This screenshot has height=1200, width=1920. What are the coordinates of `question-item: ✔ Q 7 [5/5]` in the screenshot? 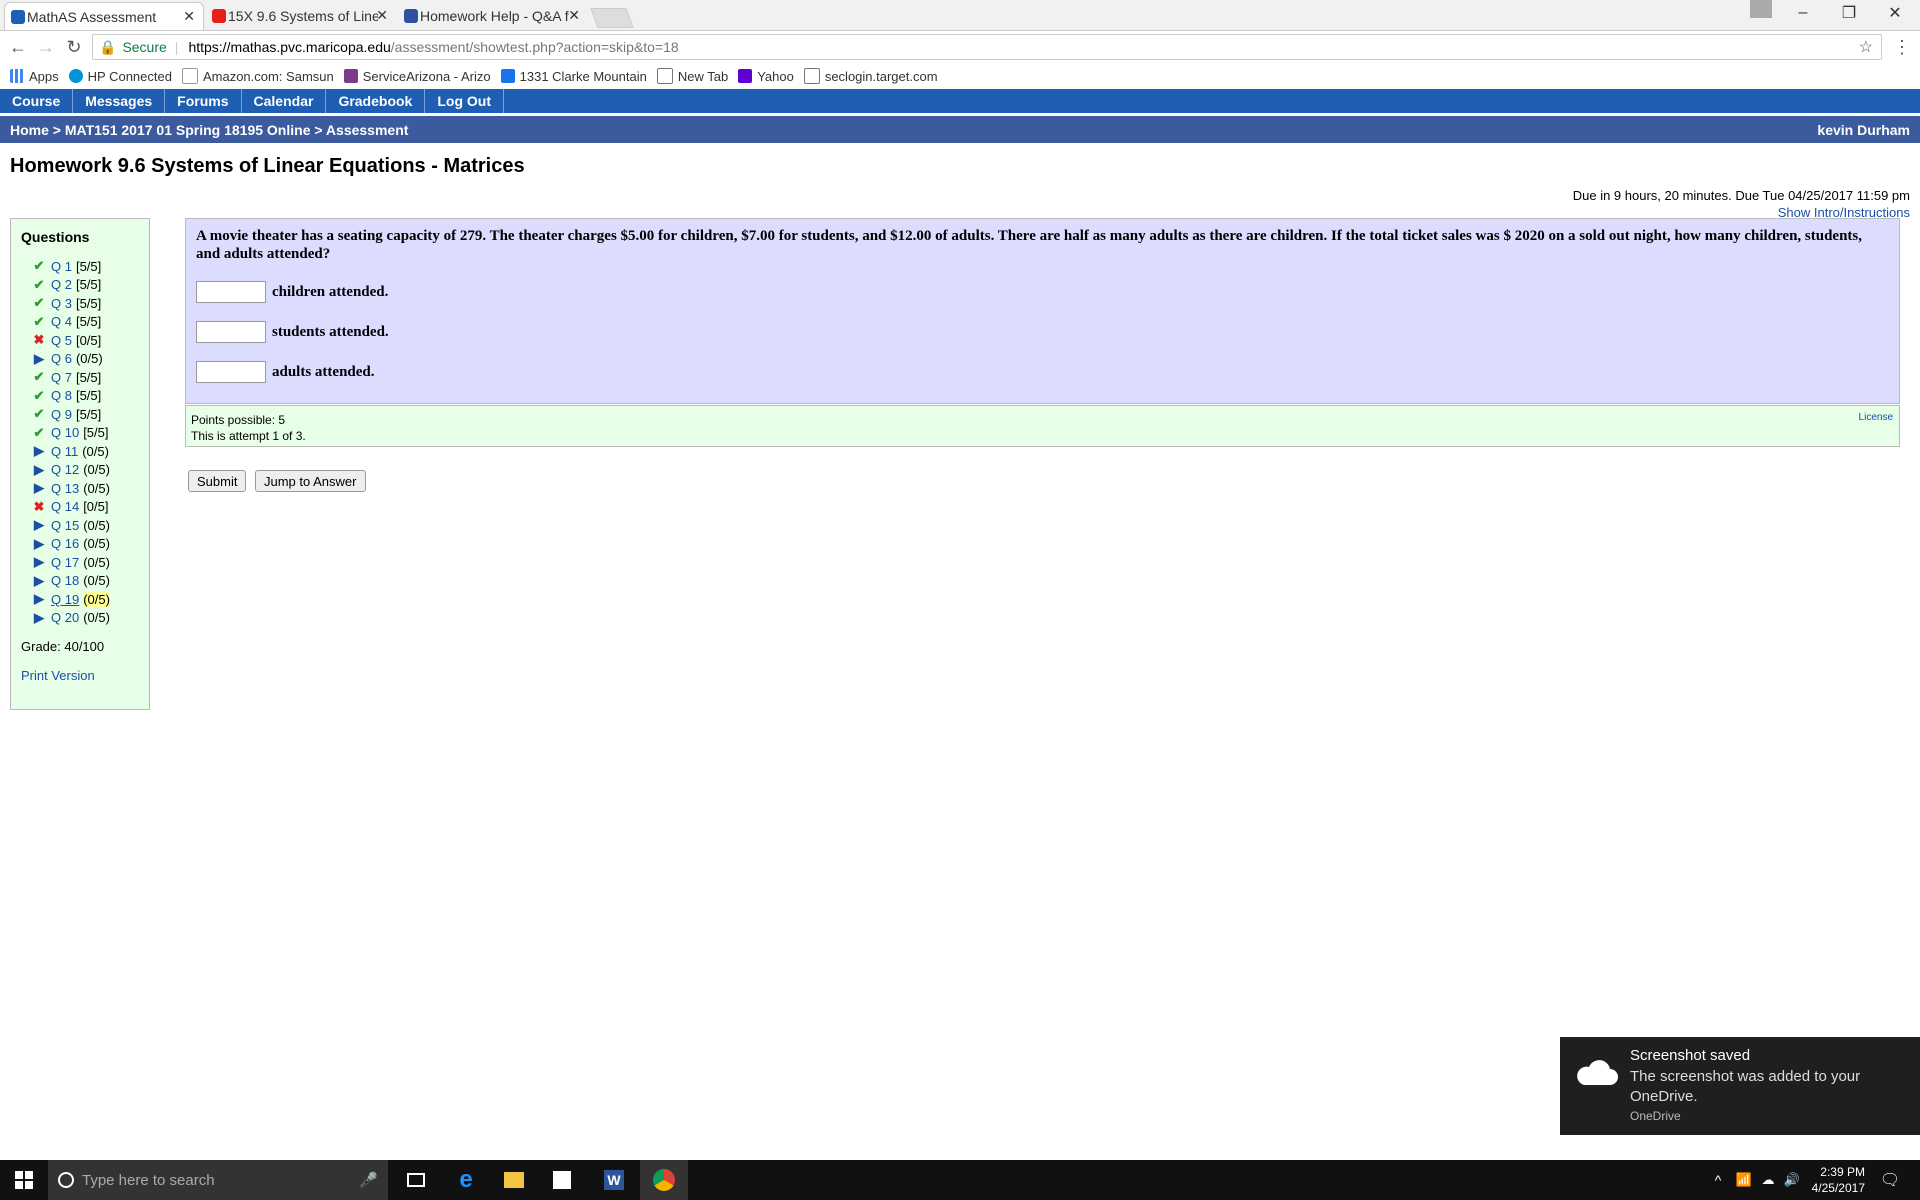 It's located at (80, 377).